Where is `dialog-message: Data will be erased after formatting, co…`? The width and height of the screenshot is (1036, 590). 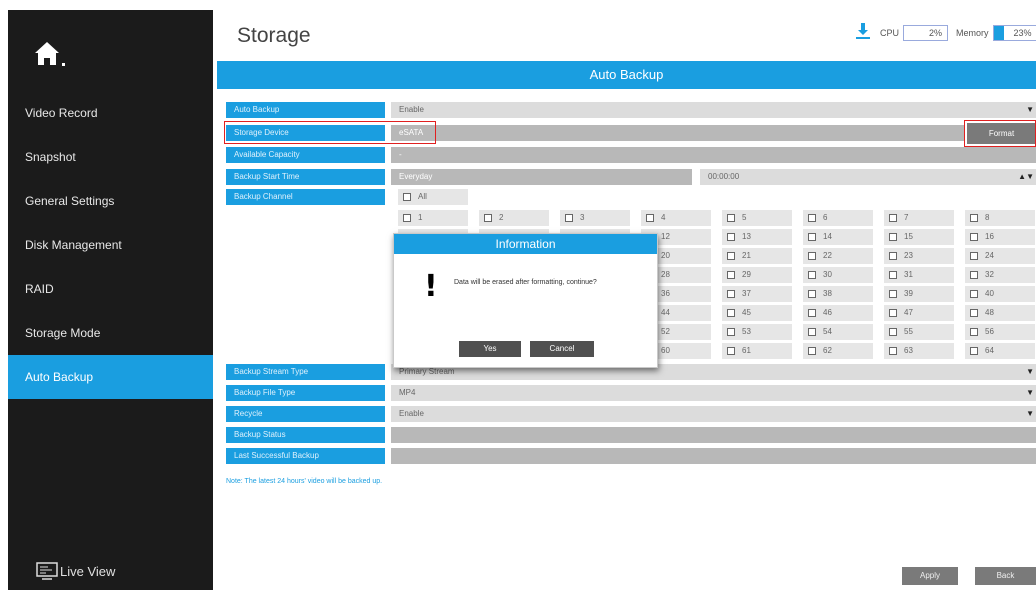
dialog-message: Data will be erased after formatting, co… is located at coordinates (525, 282).